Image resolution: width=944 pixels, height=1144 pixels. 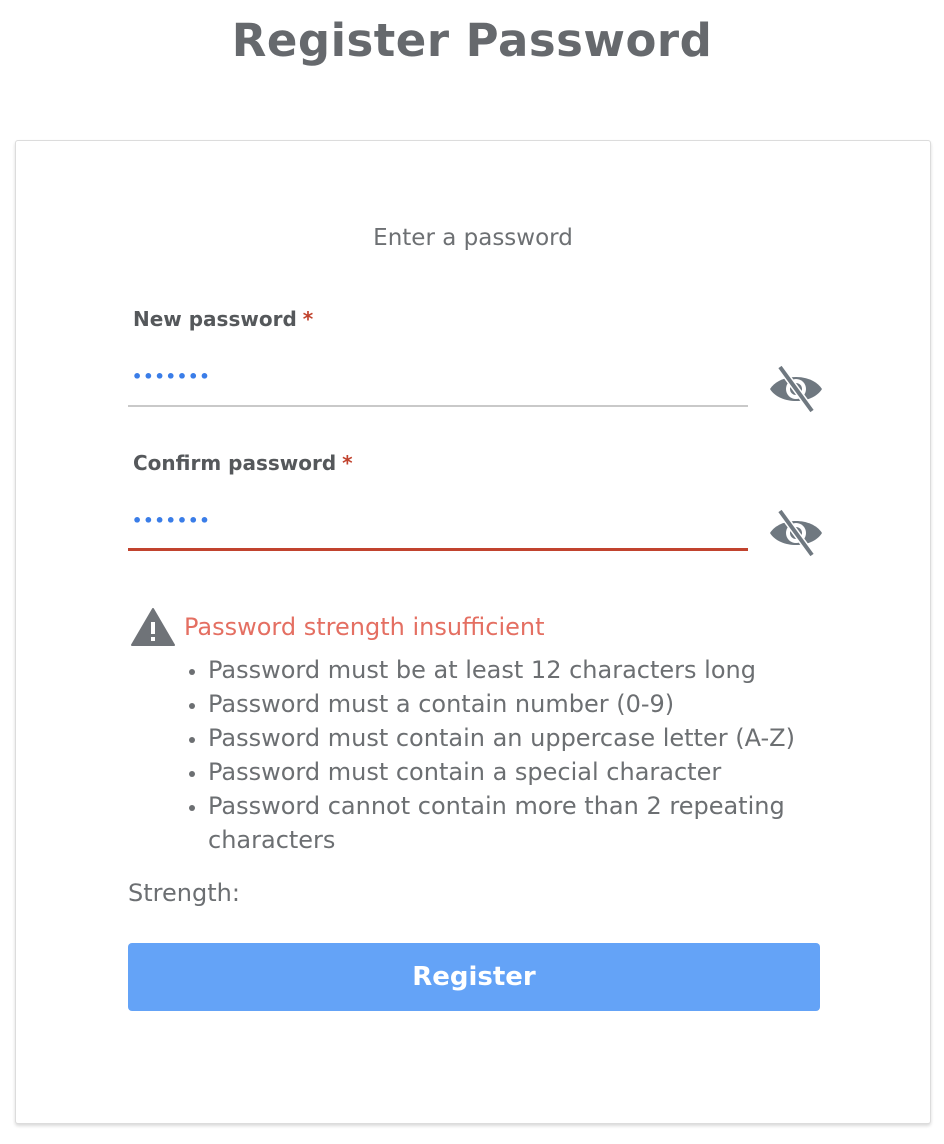 I want to click on new-password-label: New password *, so click(x=223, y=319).